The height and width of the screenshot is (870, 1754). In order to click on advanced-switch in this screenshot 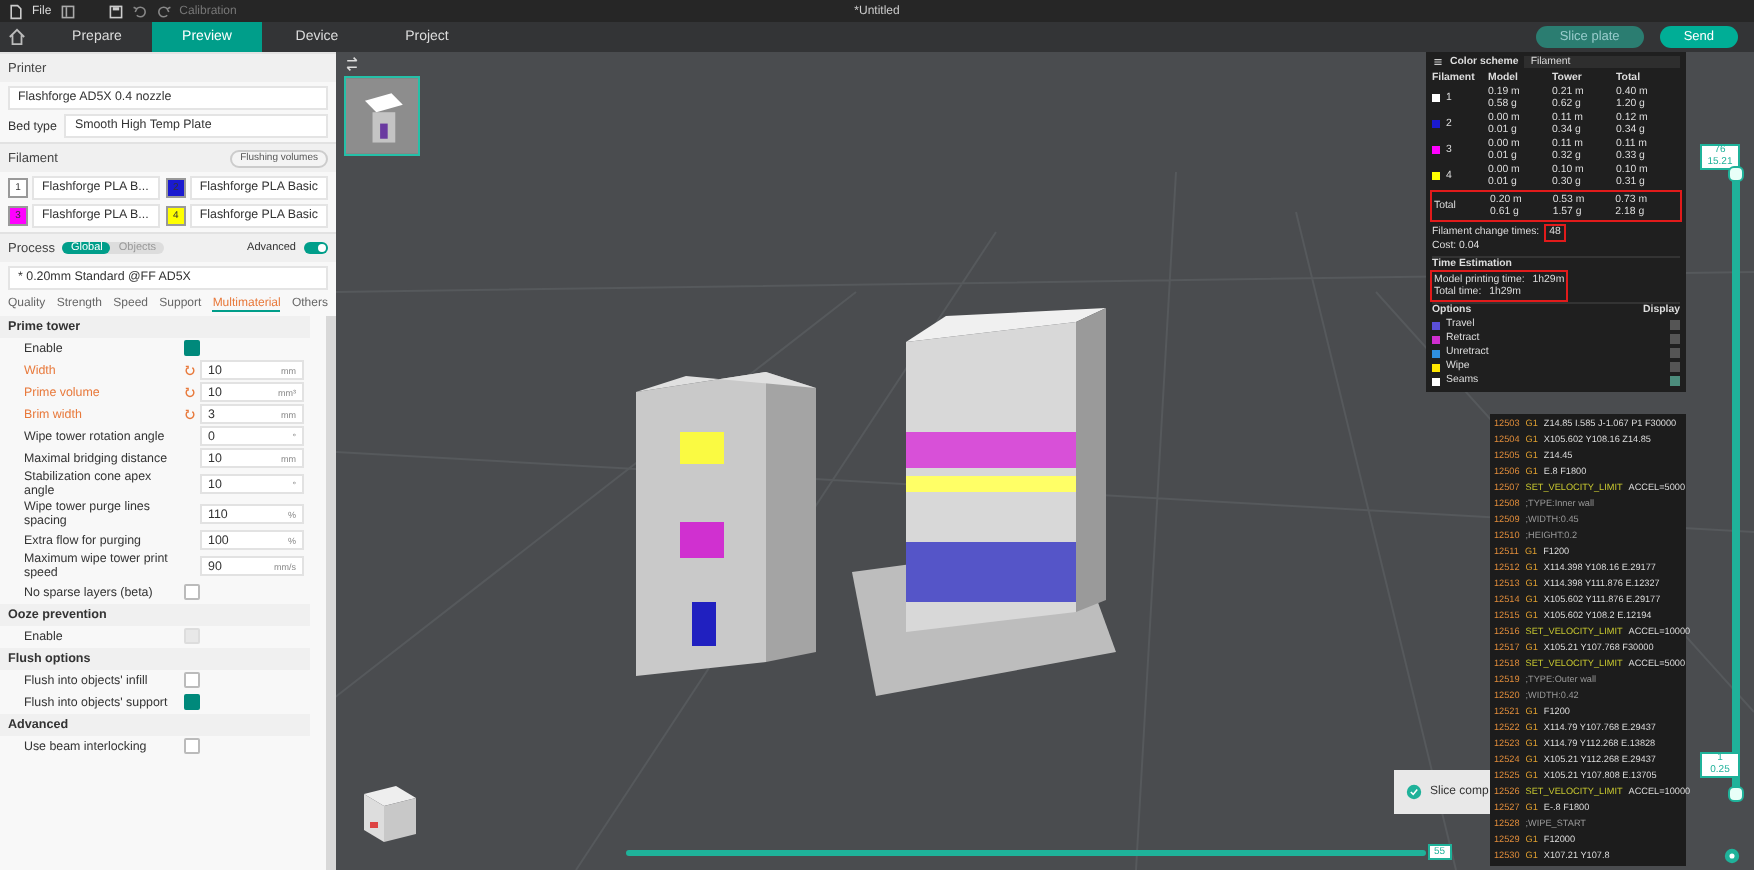, I will do `click(316, 248)`.